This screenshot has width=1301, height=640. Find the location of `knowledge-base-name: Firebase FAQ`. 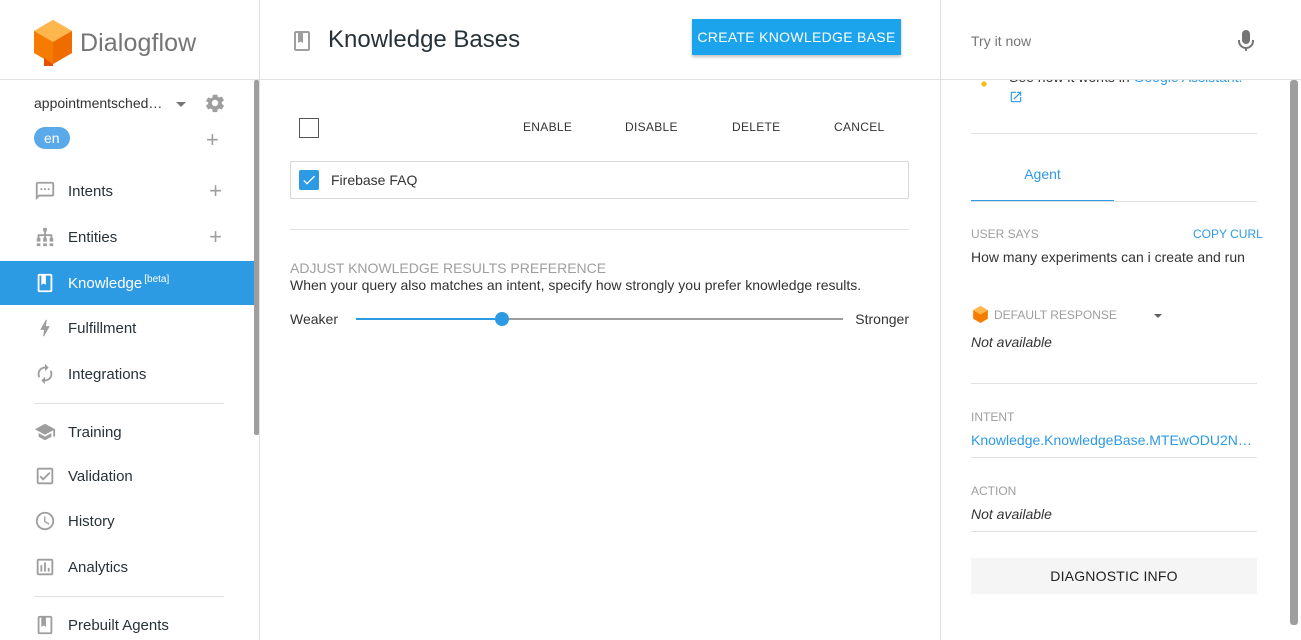

knowledge-base-name: Firebase FAQ is located at coordinates (374, 180).